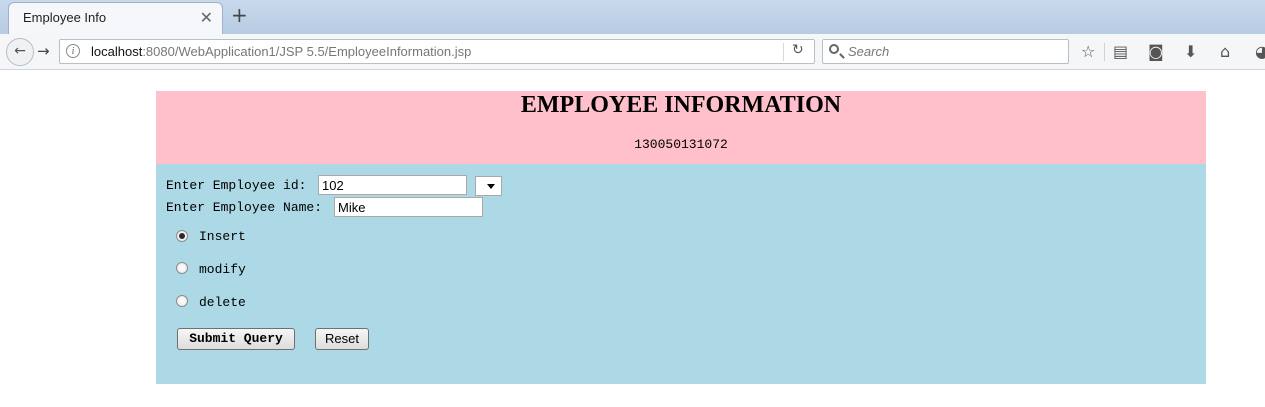  What do you see at coordinates (783, 52) in the screenshot?
I see `url-divider` at bounding box center [783, 52].